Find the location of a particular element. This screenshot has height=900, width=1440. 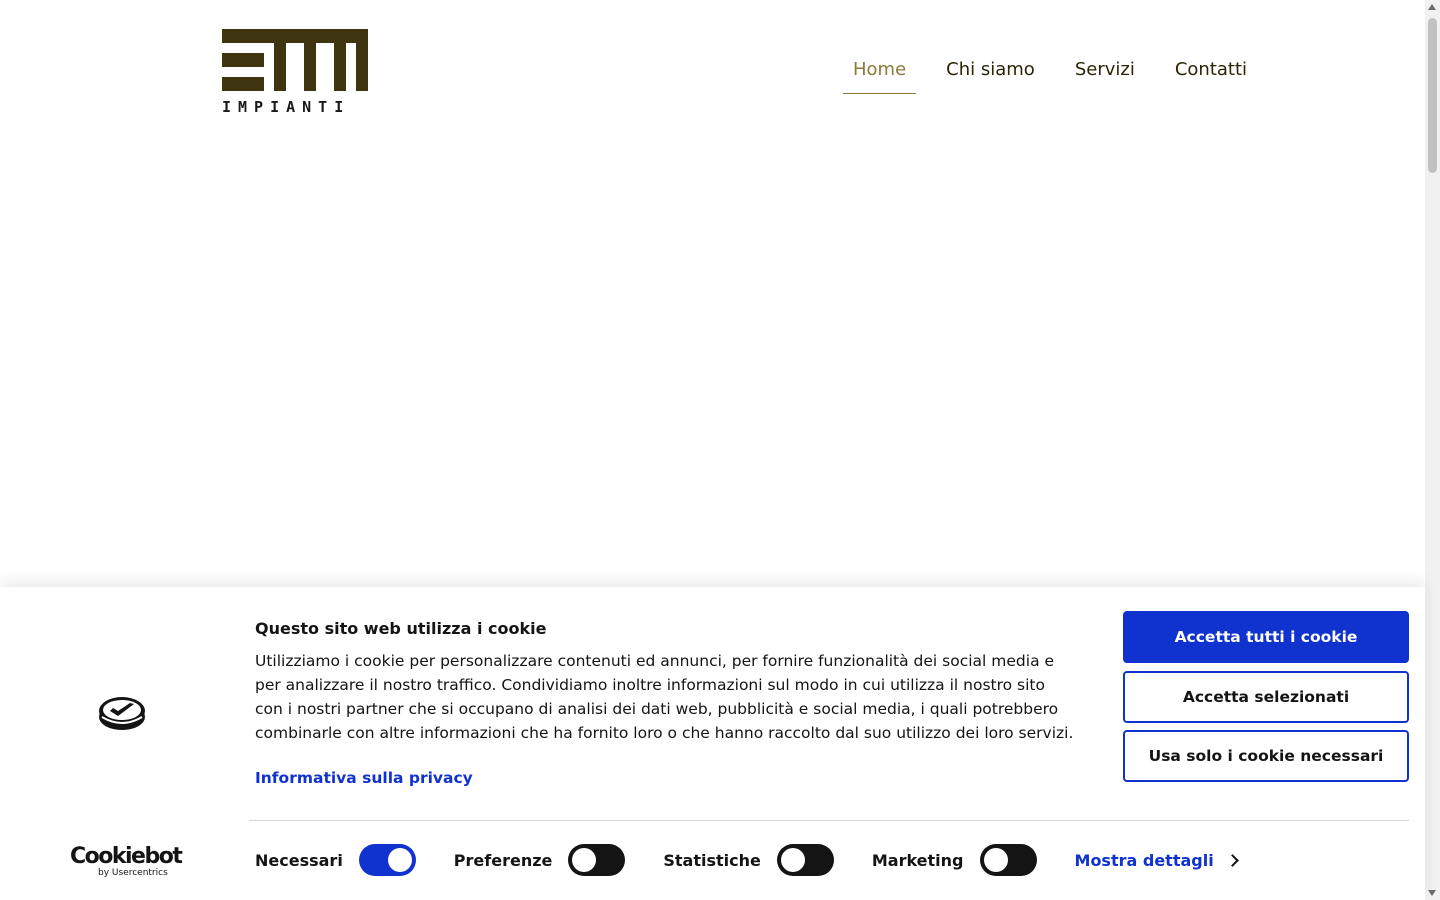

show-details-label: Mostra dettagli is located at coordinates (1144, 860).